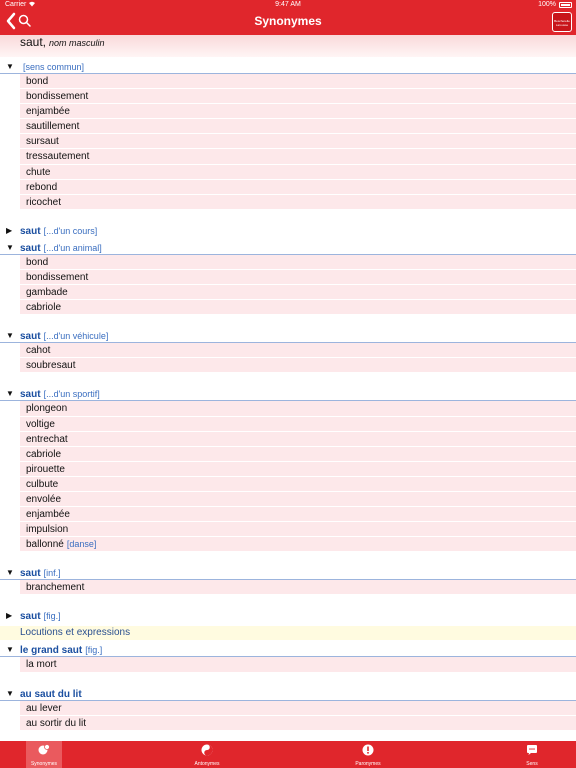 Image resolution: width=576 pixels, height=768 pixels. I want to click on clock: 9:47 AM, so click(288, 4).